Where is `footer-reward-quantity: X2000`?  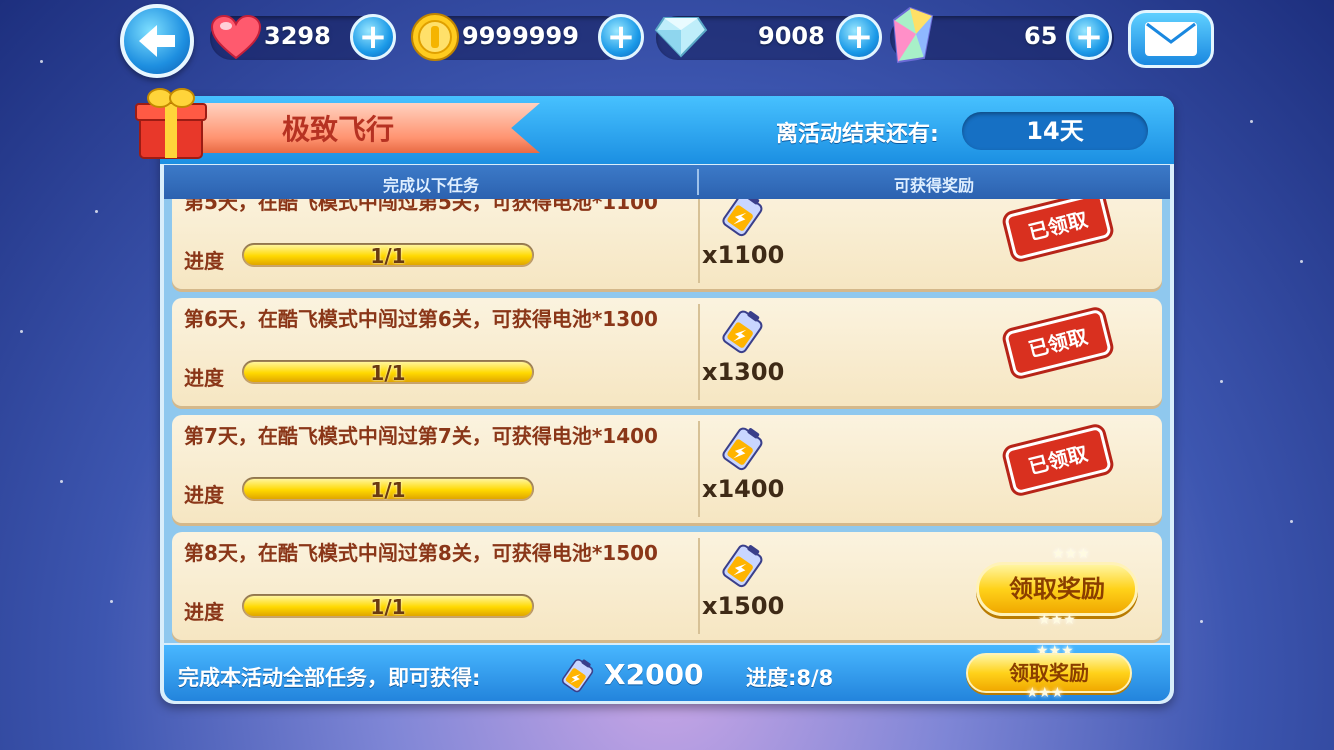
footer-reward-quantity: X2000 is located at coordinates (654, 674).